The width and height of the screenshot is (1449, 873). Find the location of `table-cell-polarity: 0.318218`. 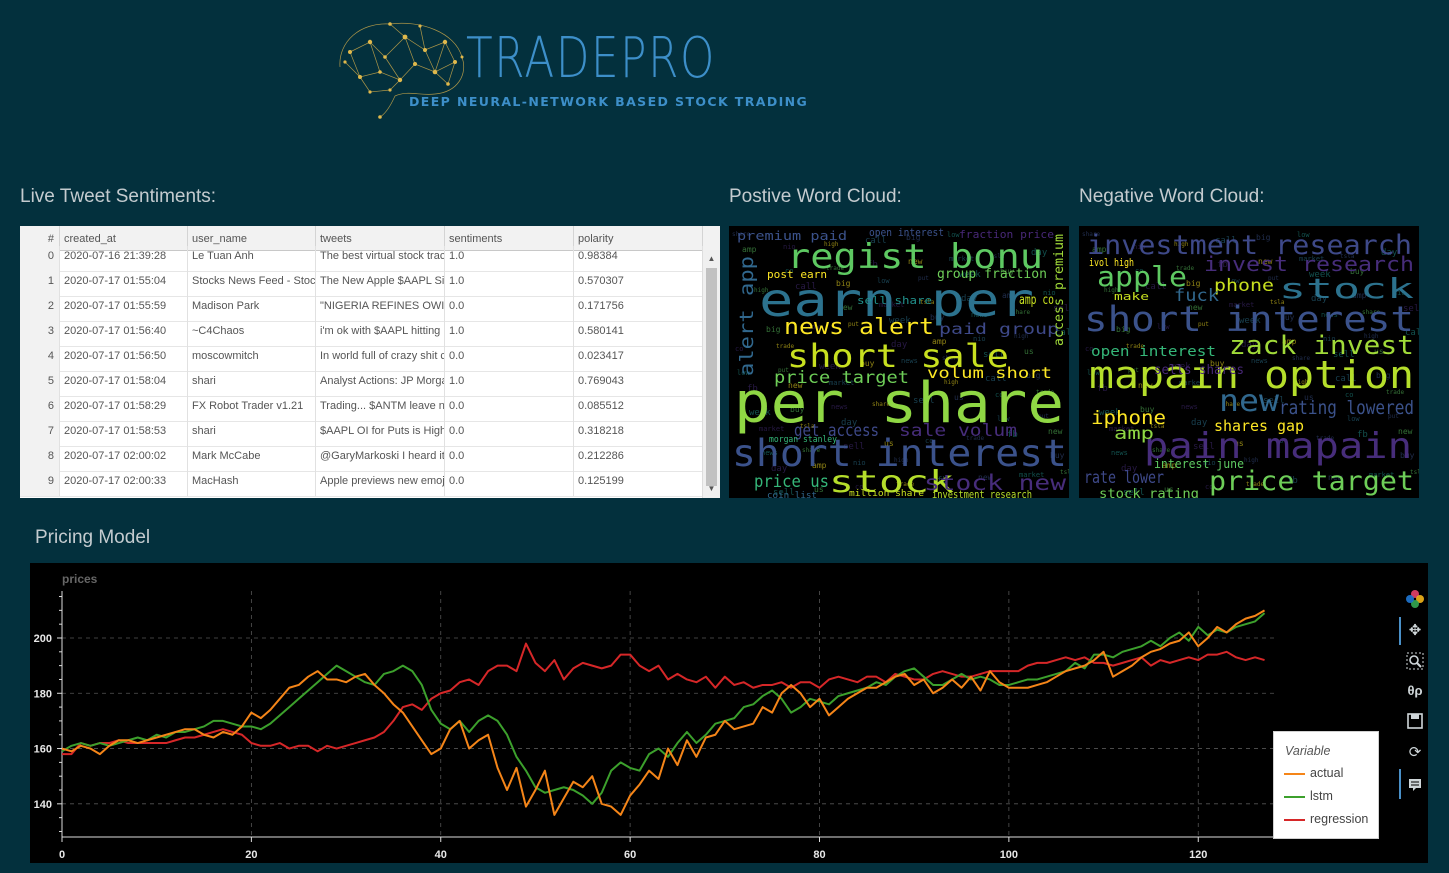

table-cell-polarity: 0.318218 is located at coordinates (638, 433).